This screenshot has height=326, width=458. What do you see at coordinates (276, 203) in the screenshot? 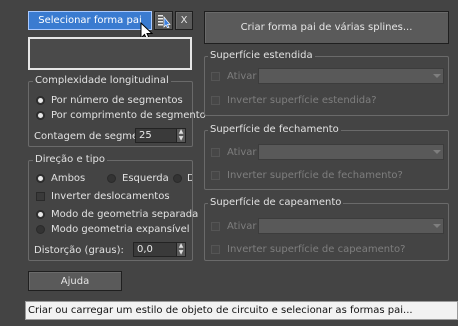
I see `capping-surface-title: Superfície de capeamento` at bounding box center [276, 203].